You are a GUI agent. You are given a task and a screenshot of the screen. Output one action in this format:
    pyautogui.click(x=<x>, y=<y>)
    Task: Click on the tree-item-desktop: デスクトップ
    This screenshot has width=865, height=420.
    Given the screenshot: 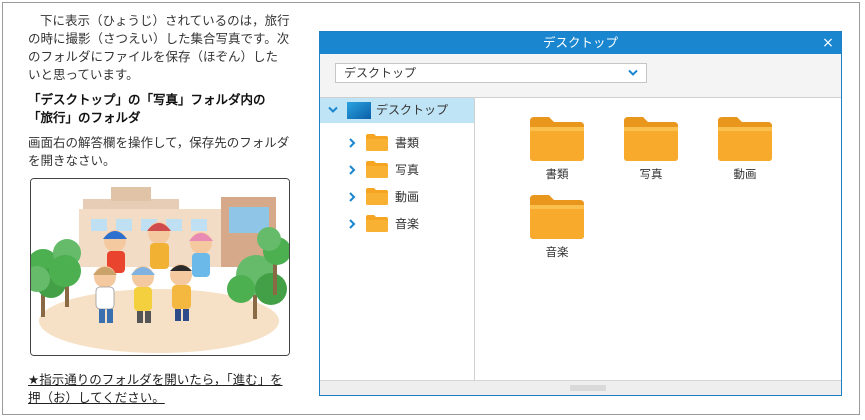 What is the action you would take?
    pyautogui.click(x=397, y=110)
    